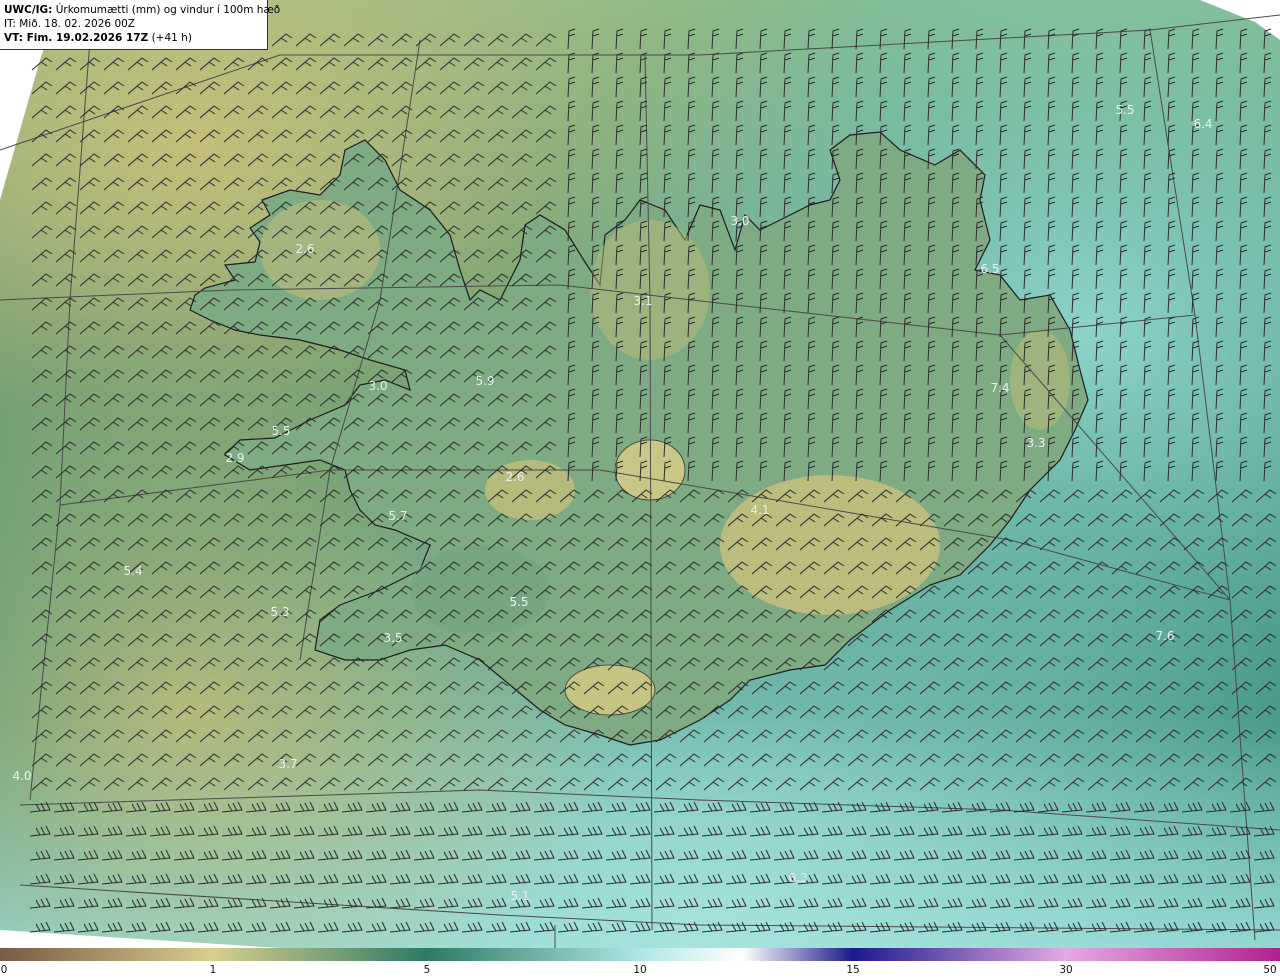 The width and height of the screenshot is (1280, 978). I want to click on colorbar-strip, so click(640, 954).